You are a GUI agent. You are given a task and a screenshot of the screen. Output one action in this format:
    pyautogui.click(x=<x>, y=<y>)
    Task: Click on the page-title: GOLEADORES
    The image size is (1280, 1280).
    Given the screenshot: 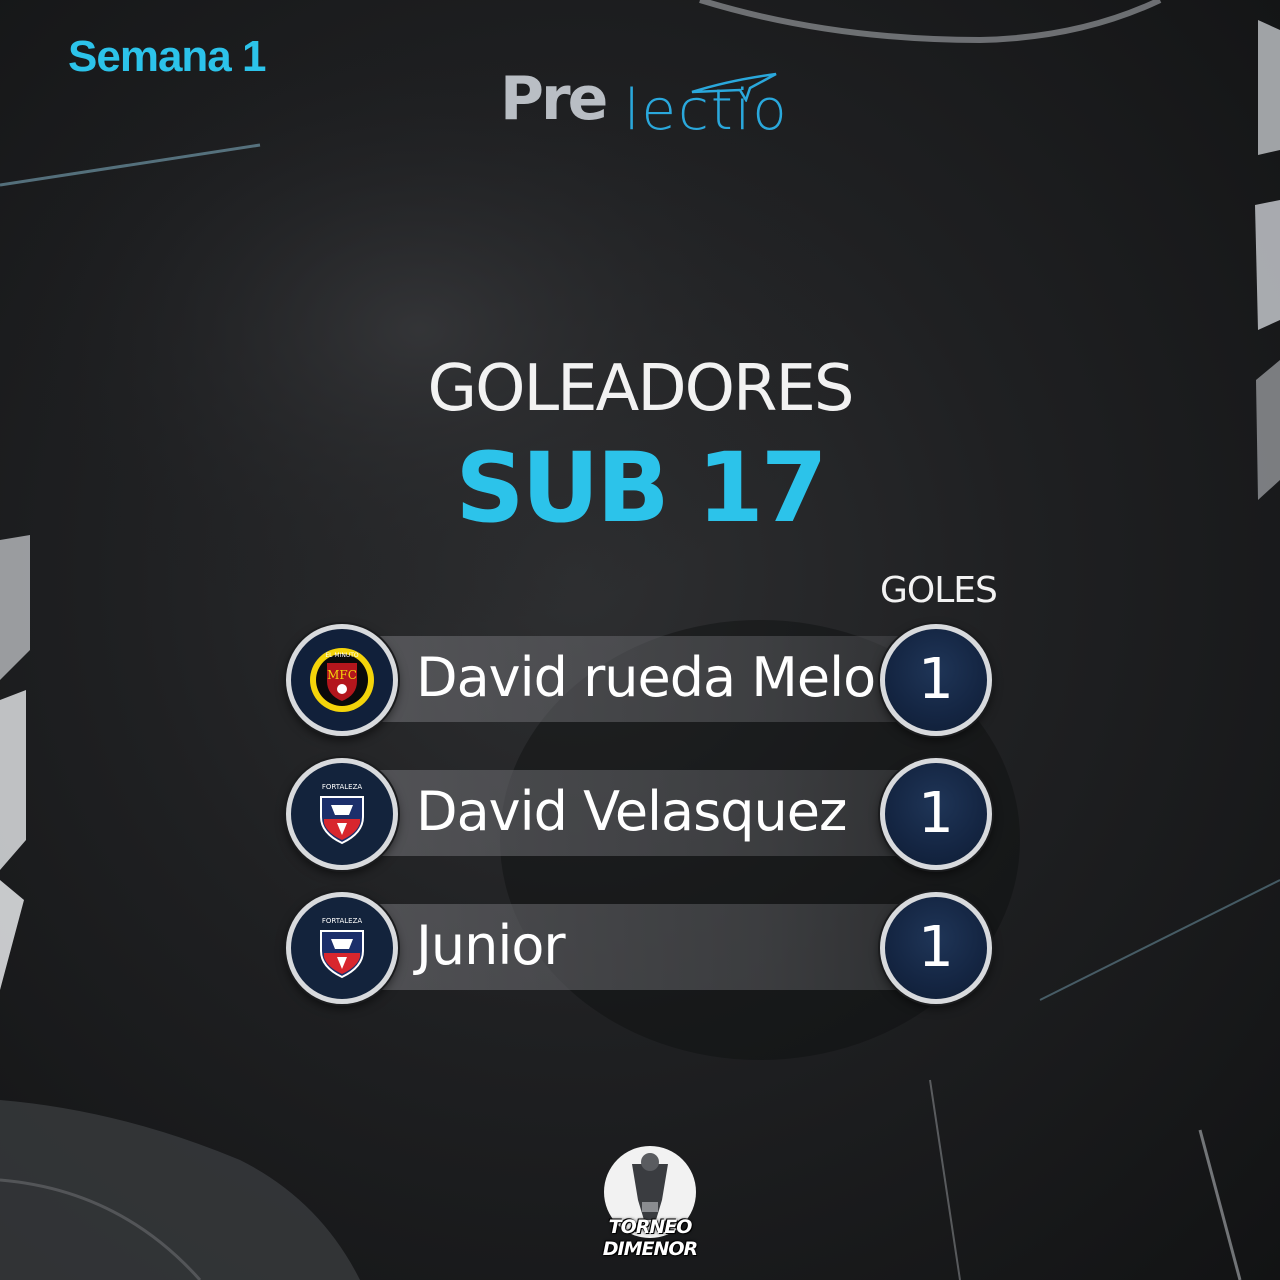 What is the action you would take?
    pyautogui.click(x=640, y=389)
    